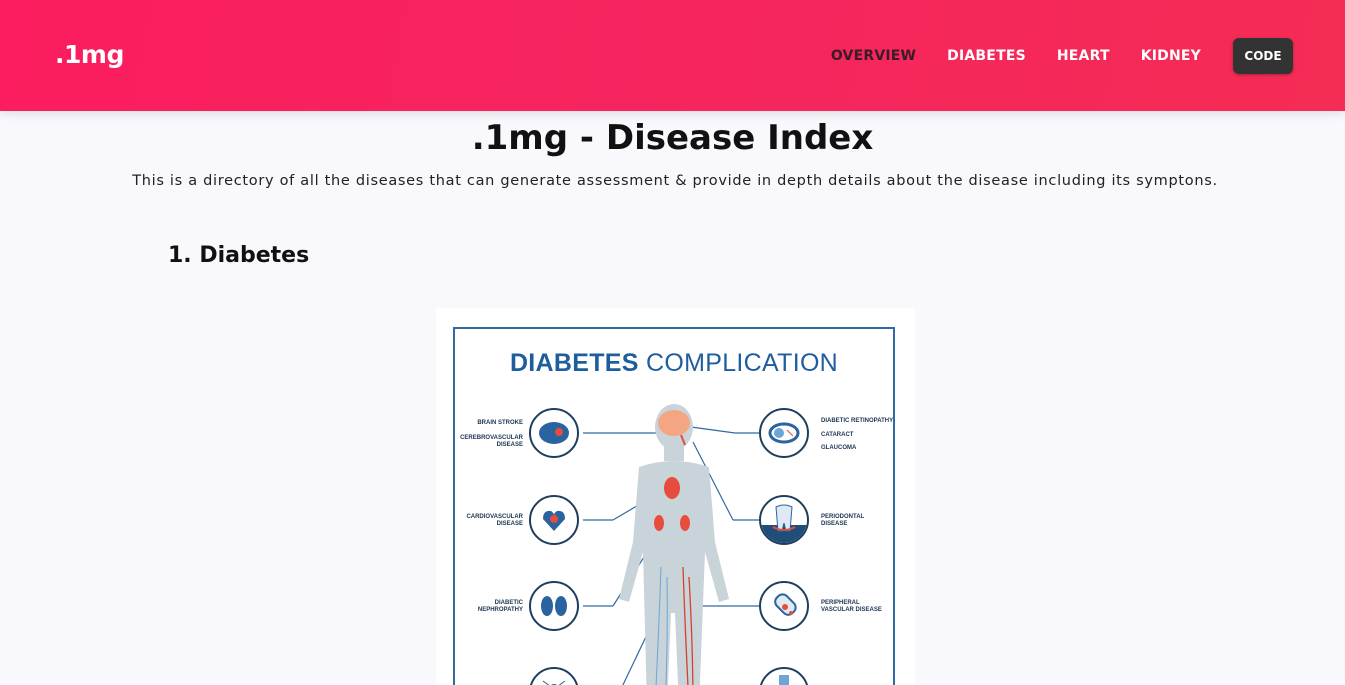 This screenshot has height=685, width=1345. What do you see at coordinates (784, 433) in the screenshot?
I see `eye-icon` at bounding box center [784, 433].